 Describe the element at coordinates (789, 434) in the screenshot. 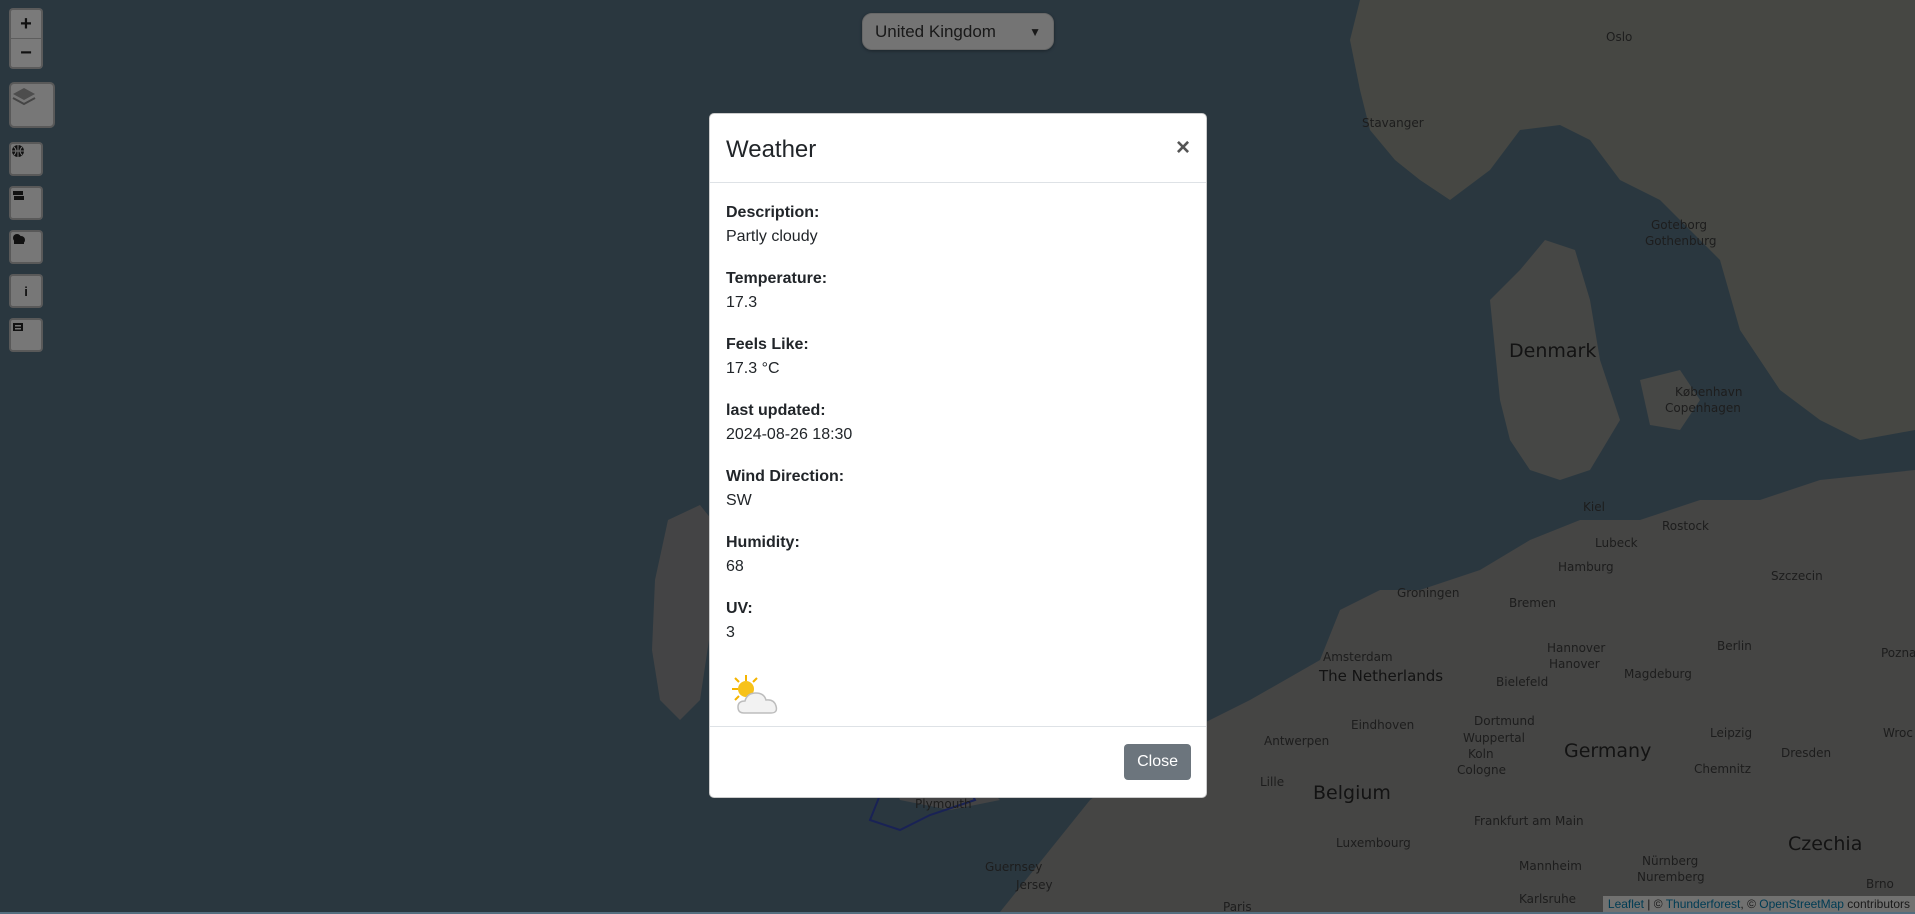

I see `field-value: 2024-08-26 18:30` at that location.